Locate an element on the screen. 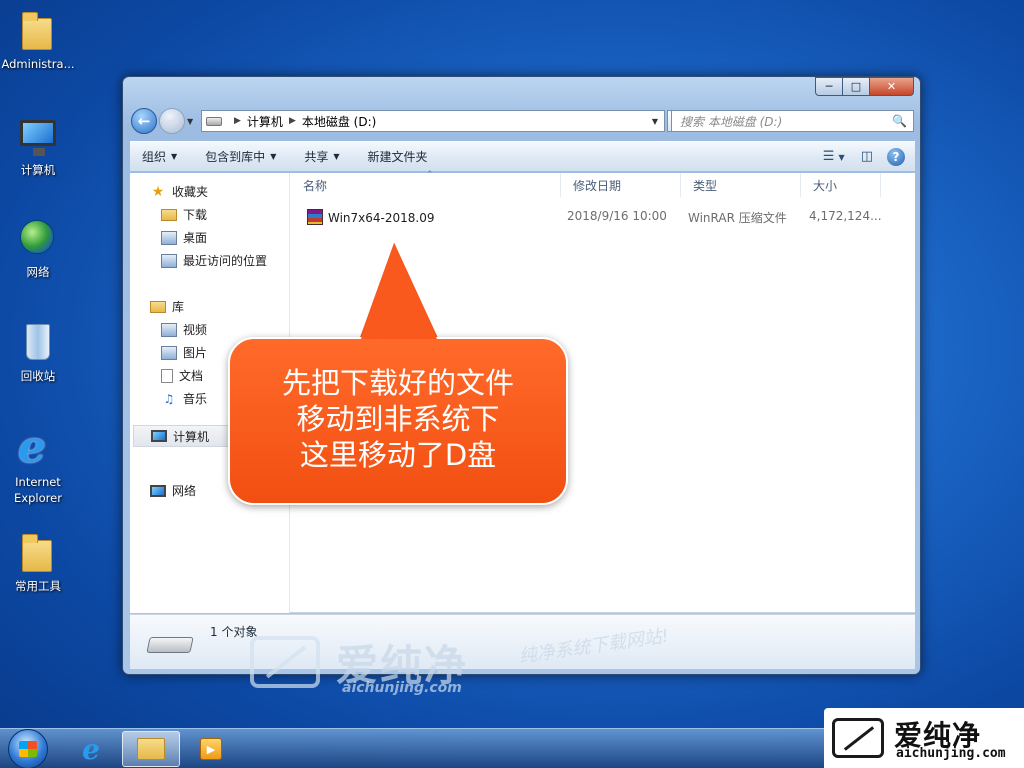 This screenshot has height=768, width=1024. callout-line: 这里移动了D盘 is located at coordinates (398, 455).